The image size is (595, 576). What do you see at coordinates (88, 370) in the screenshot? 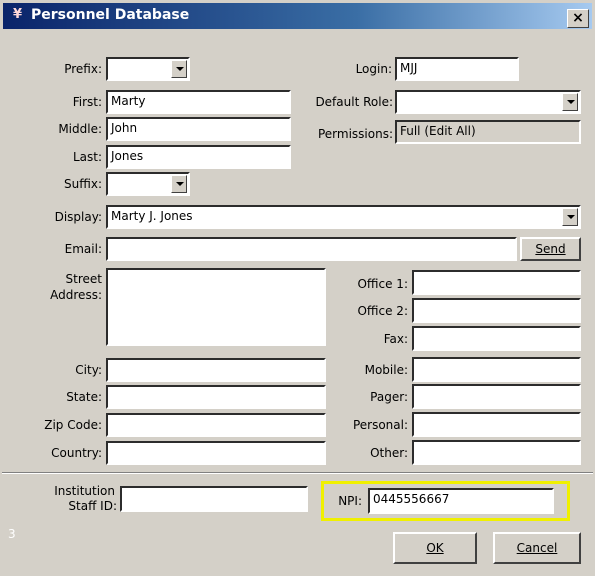
I see `city-label: City:` at bounding box center [88, 370].